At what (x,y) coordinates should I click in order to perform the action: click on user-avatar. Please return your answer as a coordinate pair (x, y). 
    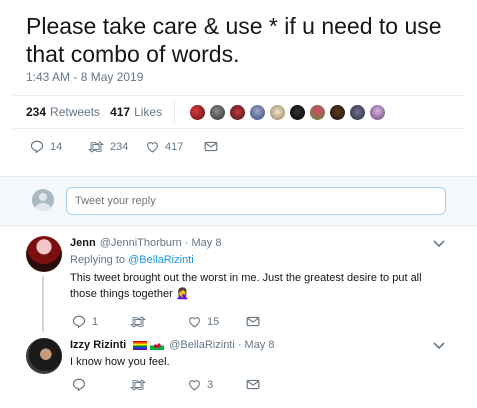
    Looking at the image, I should click on (43, 200).